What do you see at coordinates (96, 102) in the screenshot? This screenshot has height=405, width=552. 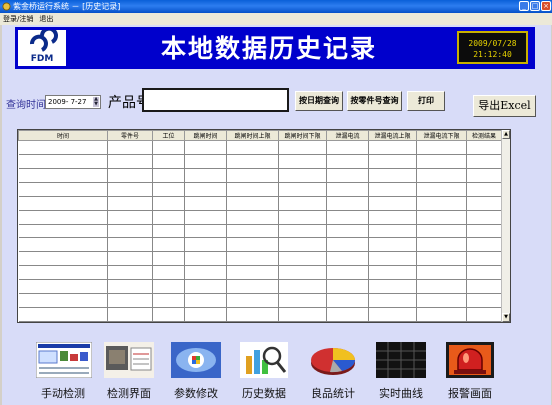 I see `date-spin-icon: ▲ ▼` at bounding box center [96, 102].